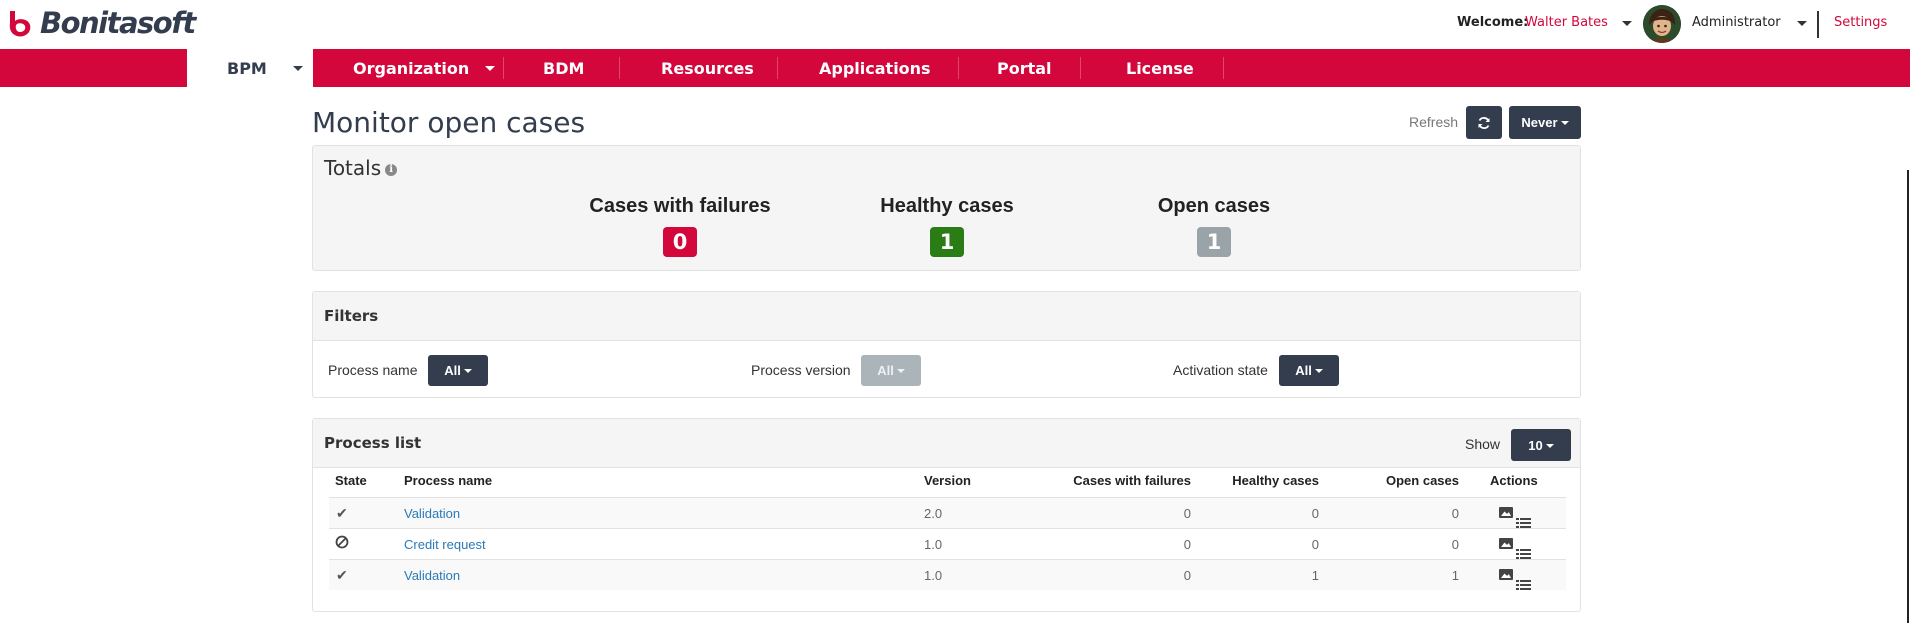 The image size is (1910, 623). I want to click on nav-bdm-label: BDM, so click(564, 68).